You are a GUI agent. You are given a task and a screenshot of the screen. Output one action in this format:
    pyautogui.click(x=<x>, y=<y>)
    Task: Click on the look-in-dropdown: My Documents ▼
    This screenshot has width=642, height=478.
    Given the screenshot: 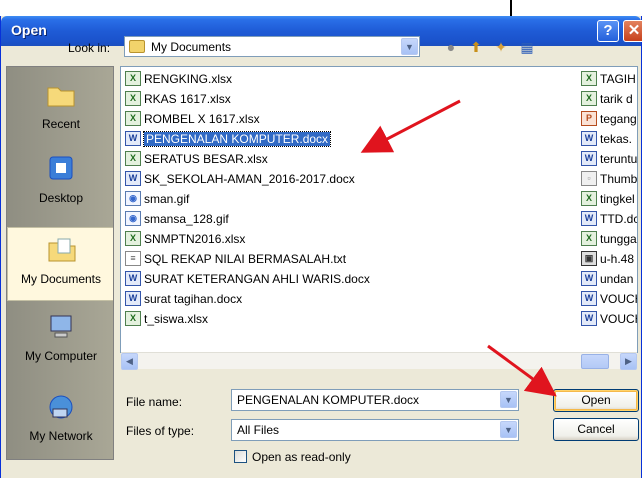 What is the action you would take?
    pyautogui.click(x=272, y=46)
    